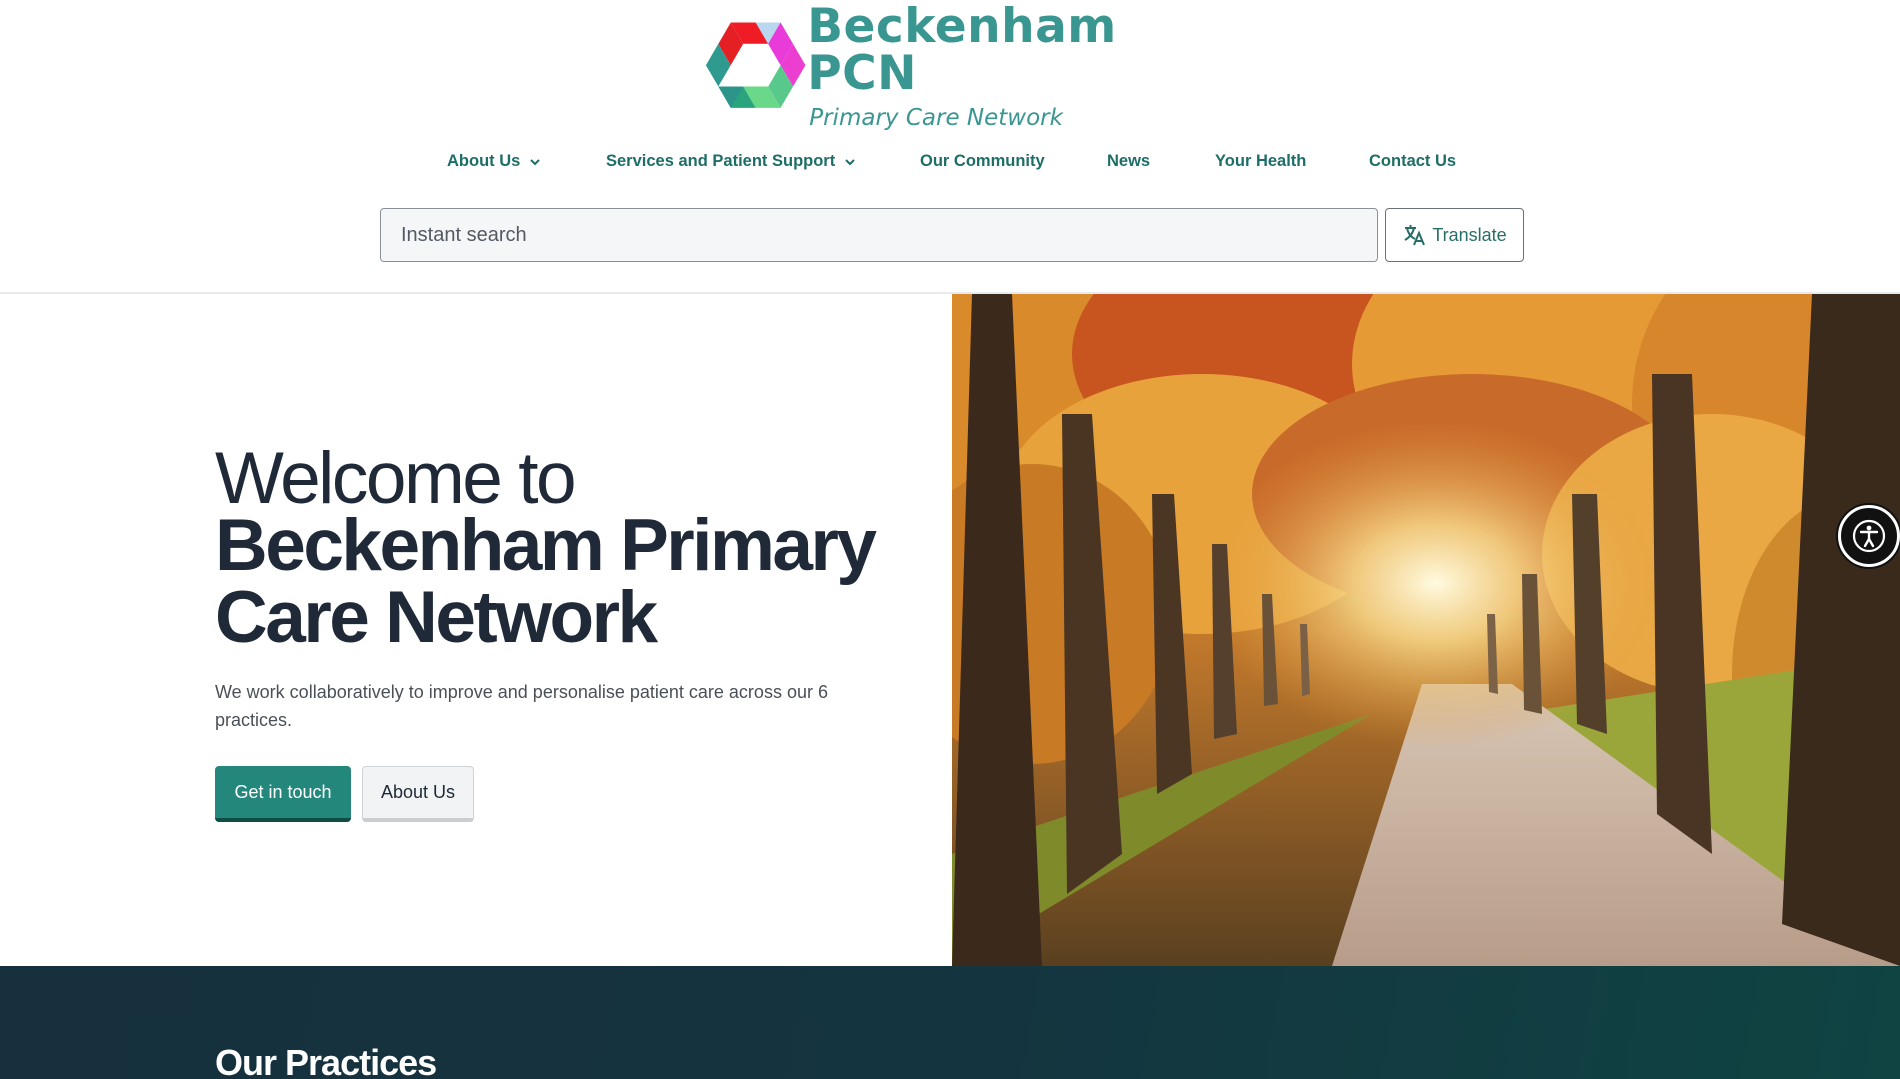  I want to click on nav-item-news: News, so click(1128, 161).